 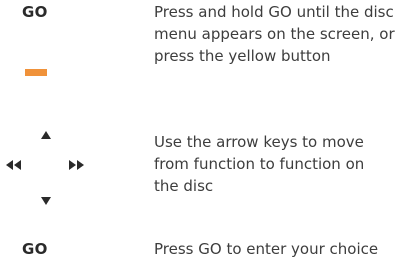 I want to click on instruction-text-3: Press GO to enter your choice, so click(x=279, y=249).